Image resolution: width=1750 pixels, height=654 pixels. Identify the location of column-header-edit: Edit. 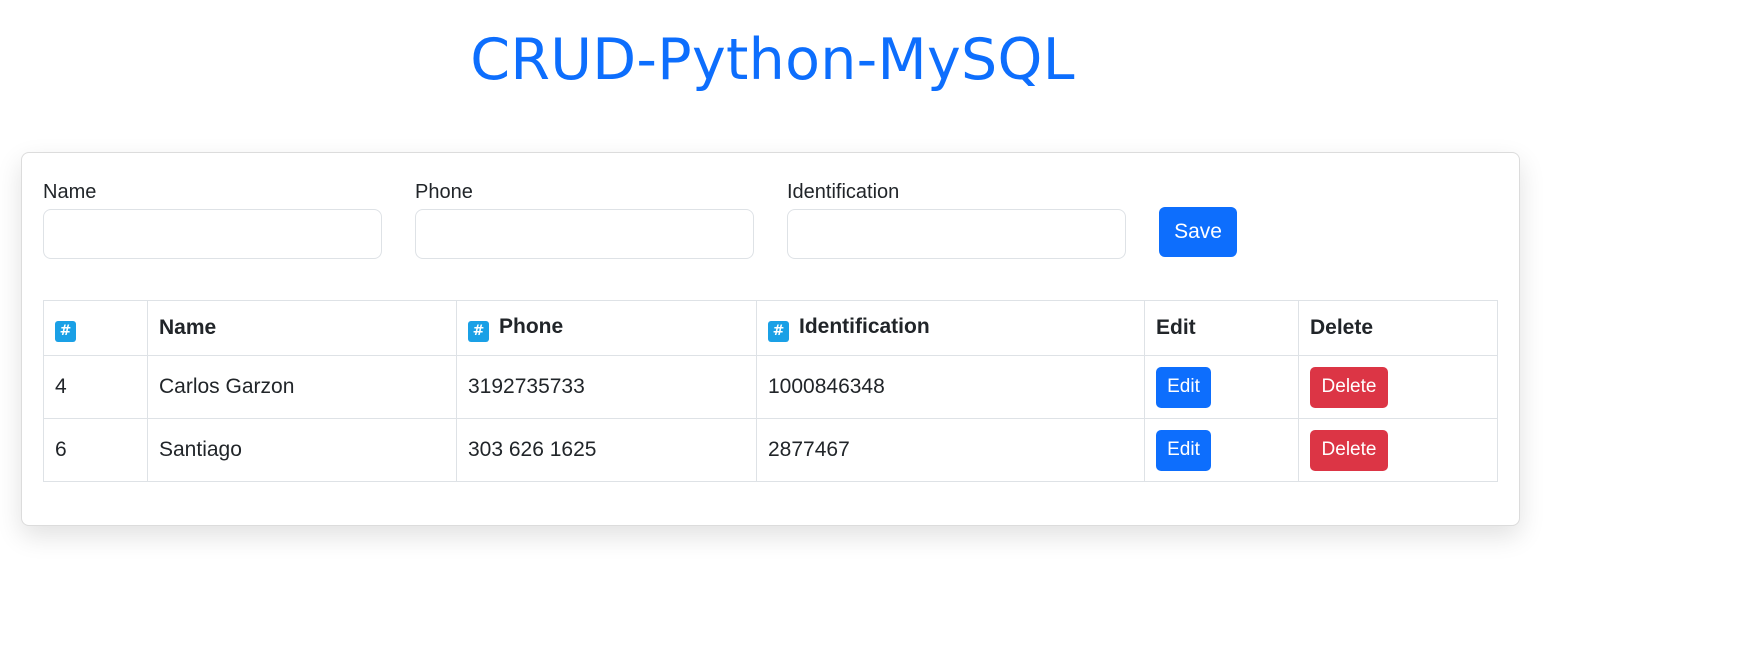
(1221, 328).